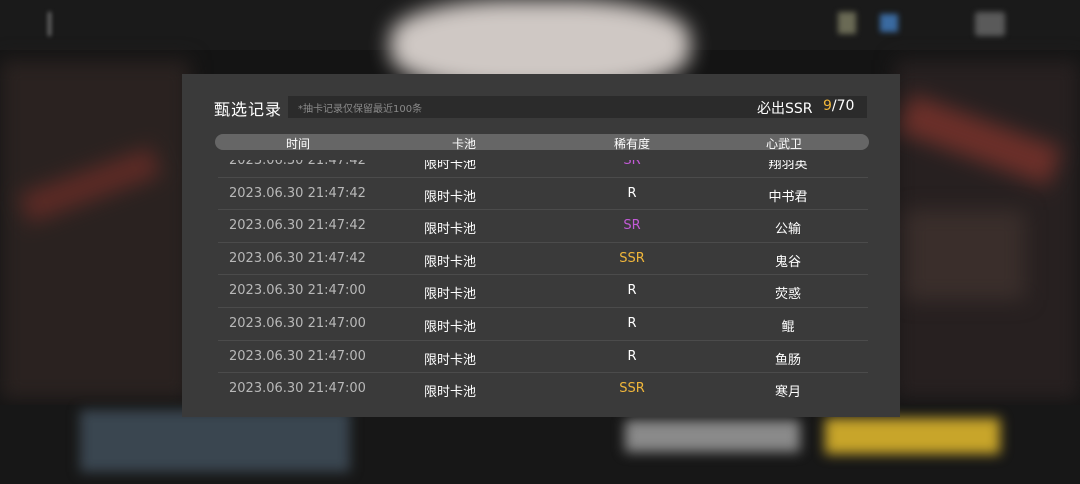  I want to click on dialog-title: 甄选记录, so click(248, 109).